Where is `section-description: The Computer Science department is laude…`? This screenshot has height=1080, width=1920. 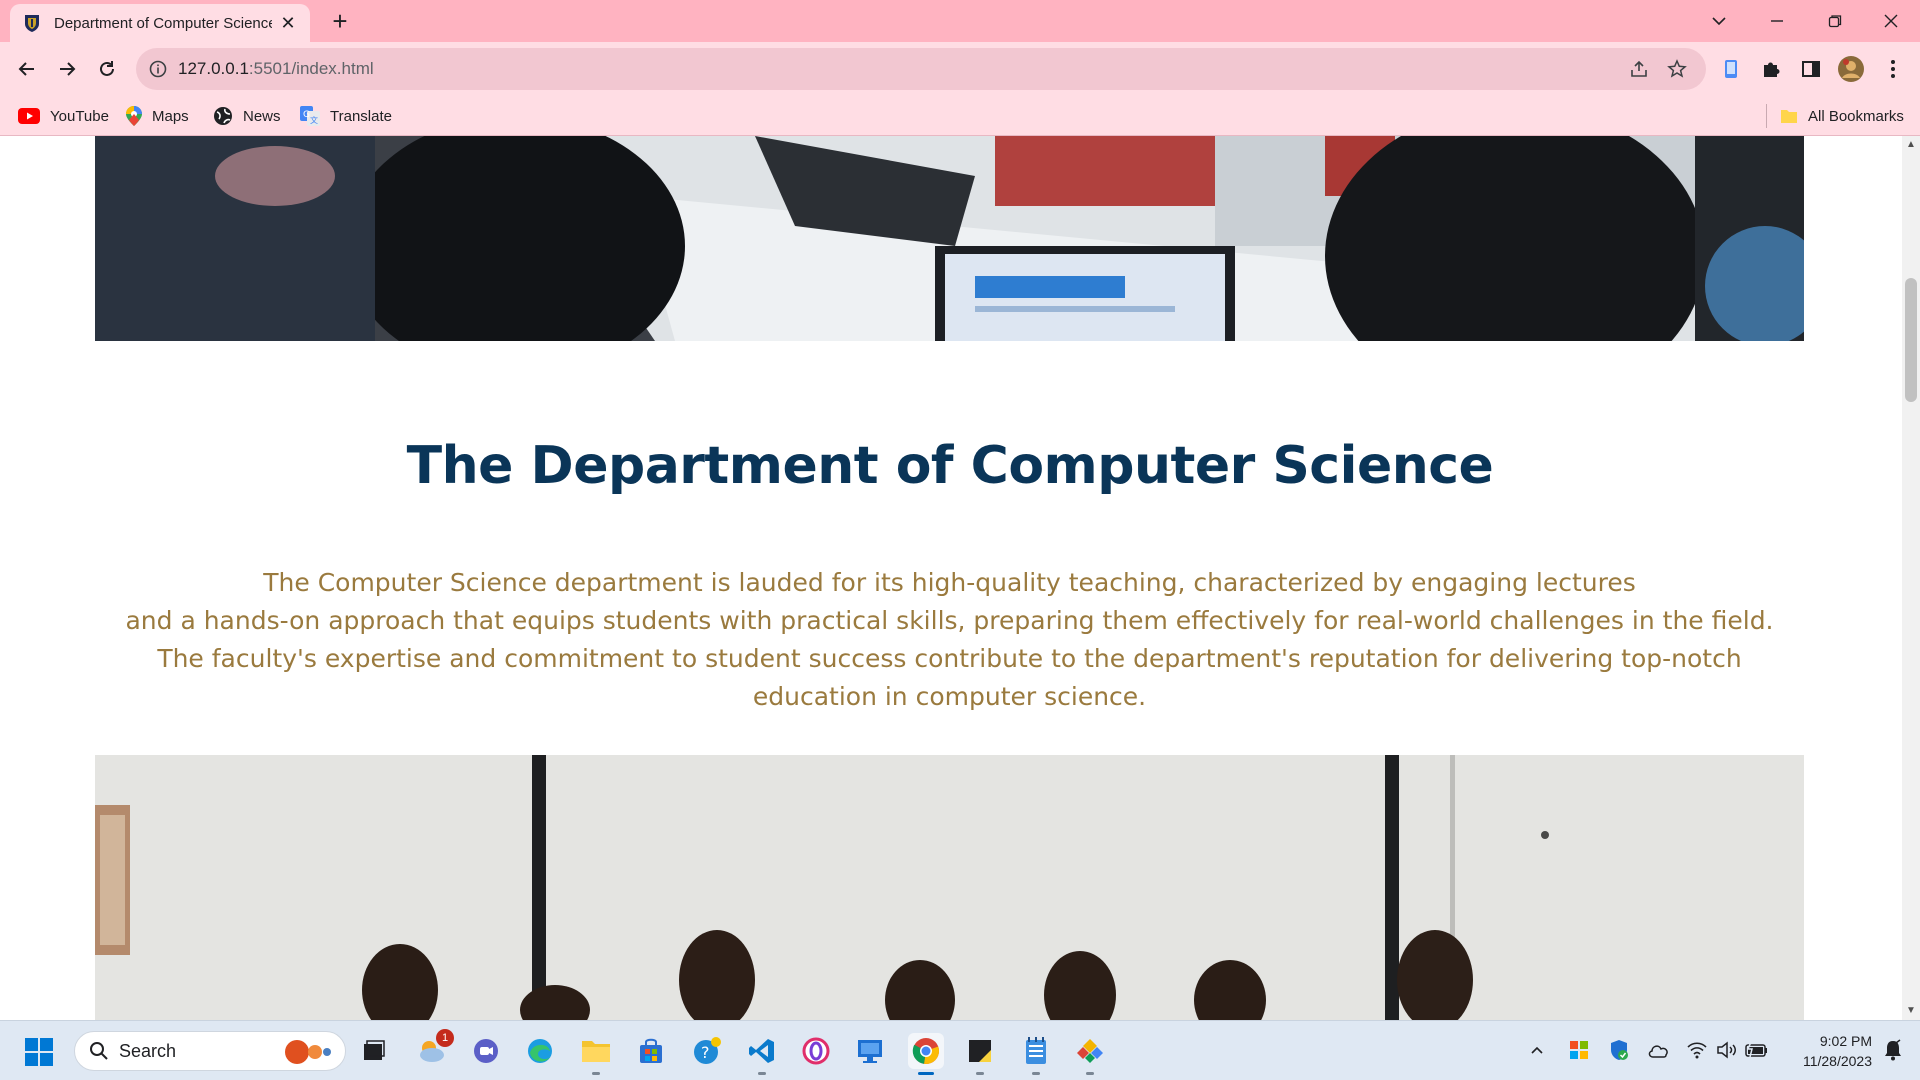 section-description: The Computer Science department is laude… is located at coordinates (949, 640).